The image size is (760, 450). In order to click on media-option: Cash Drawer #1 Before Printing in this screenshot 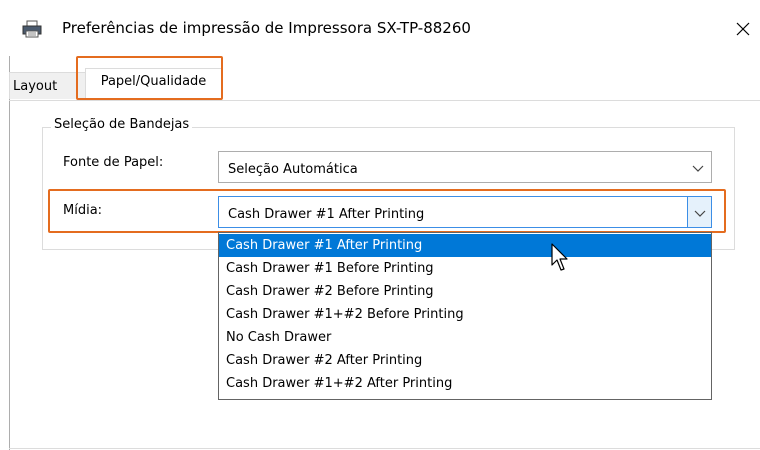, I will do `click(465, 268)`.